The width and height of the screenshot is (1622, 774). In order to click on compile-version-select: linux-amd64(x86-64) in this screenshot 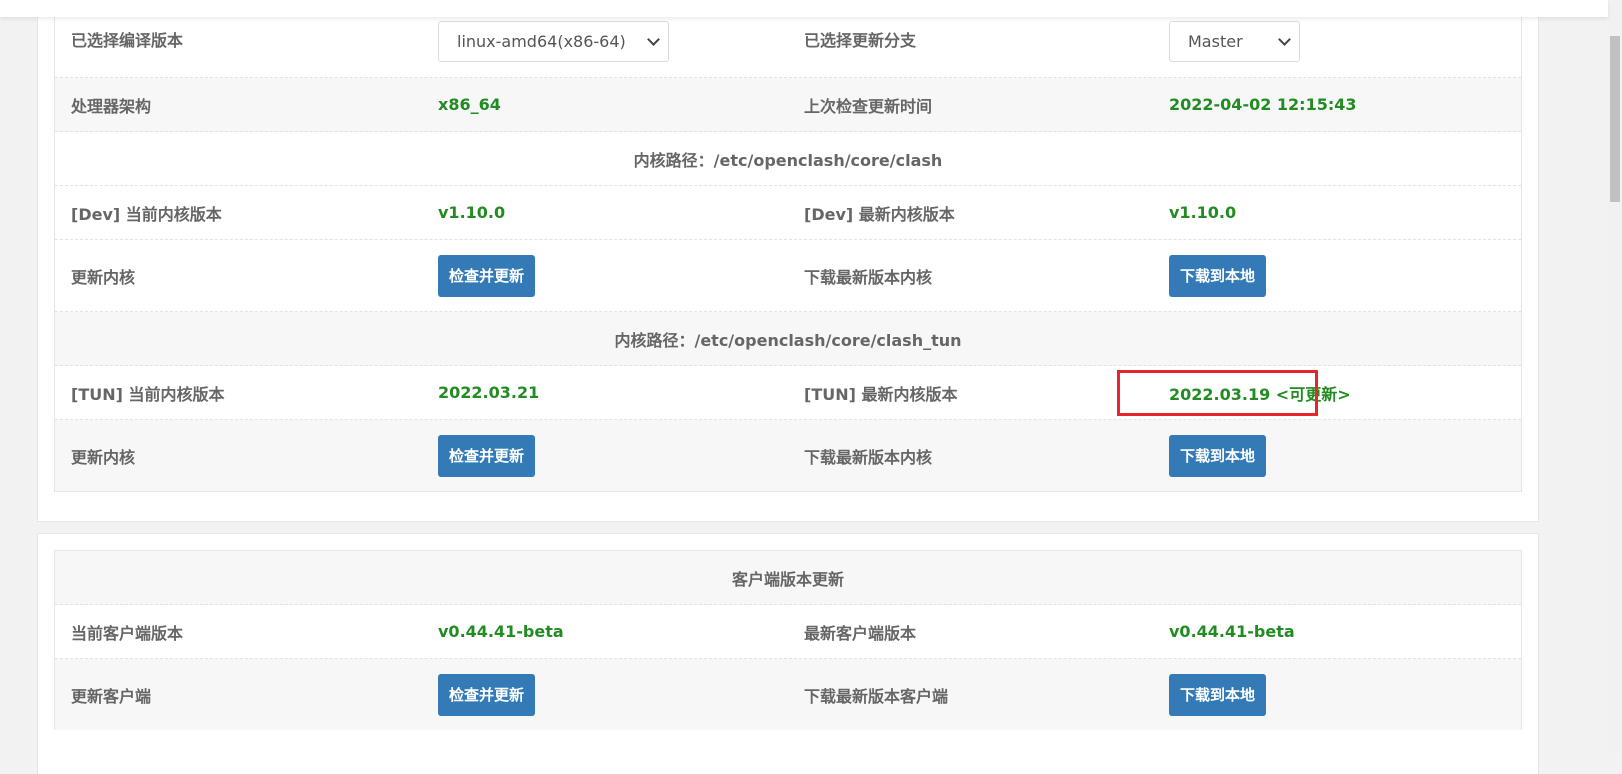, I will do `click(553, 41)`.